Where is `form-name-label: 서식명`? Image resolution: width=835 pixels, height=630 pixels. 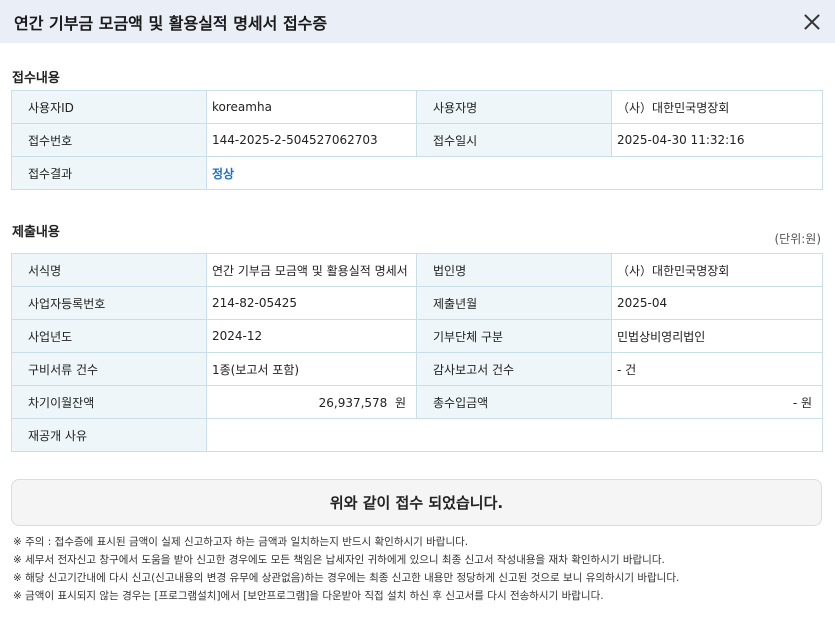
form-name-label: 서식명 is located at coordinates (109, 270).